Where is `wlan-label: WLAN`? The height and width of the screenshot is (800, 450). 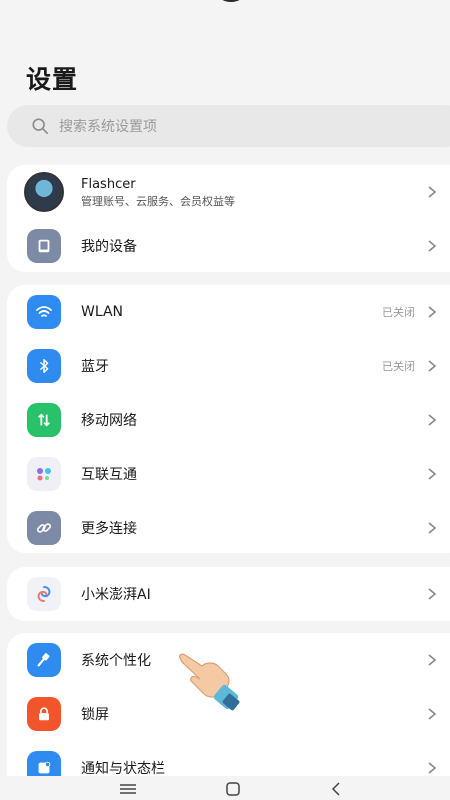
wlan-label: WLAN is located at coordinates (102, 312).